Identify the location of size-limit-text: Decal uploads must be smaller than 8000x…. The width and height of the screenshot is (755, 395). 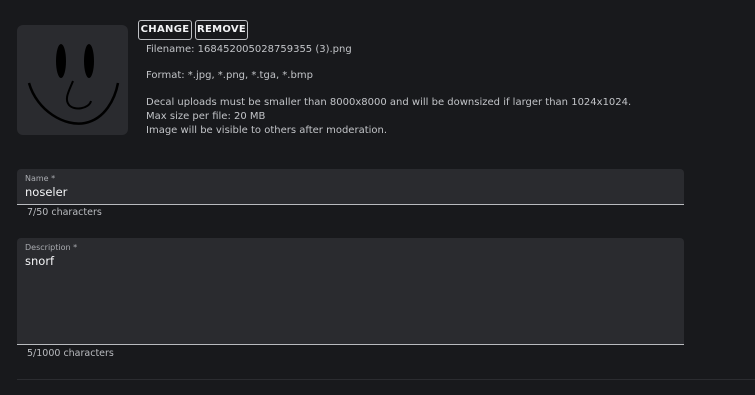
(389, 102).